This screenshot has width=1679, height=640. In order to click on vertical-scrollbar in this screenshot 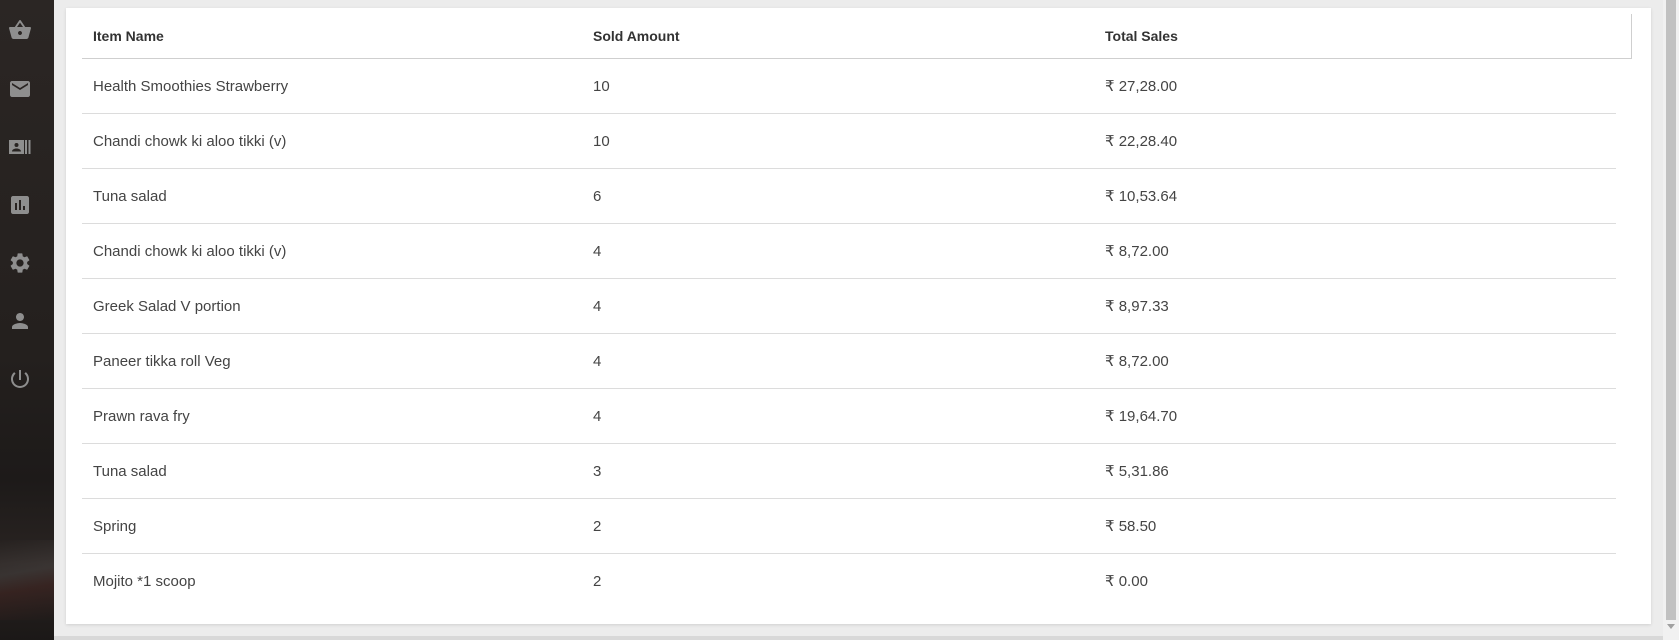, I will do `click(1671, 320)`.